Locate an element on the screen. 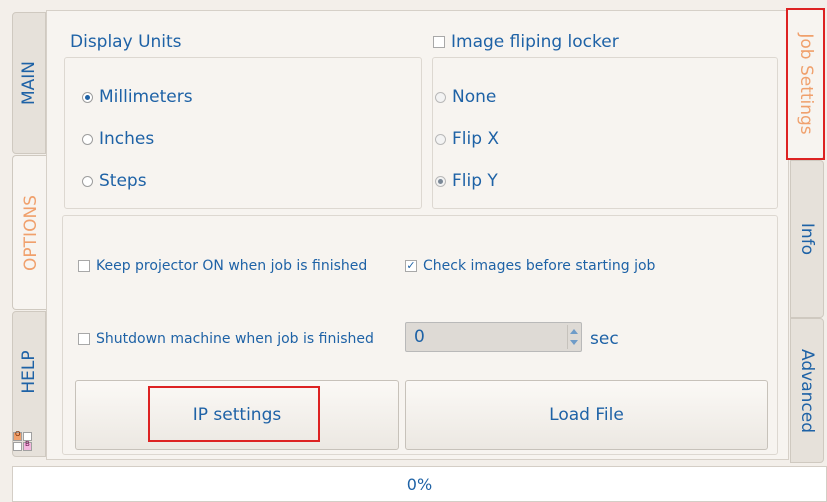  tab-info-label: Info is located at coordinates (807, 239).